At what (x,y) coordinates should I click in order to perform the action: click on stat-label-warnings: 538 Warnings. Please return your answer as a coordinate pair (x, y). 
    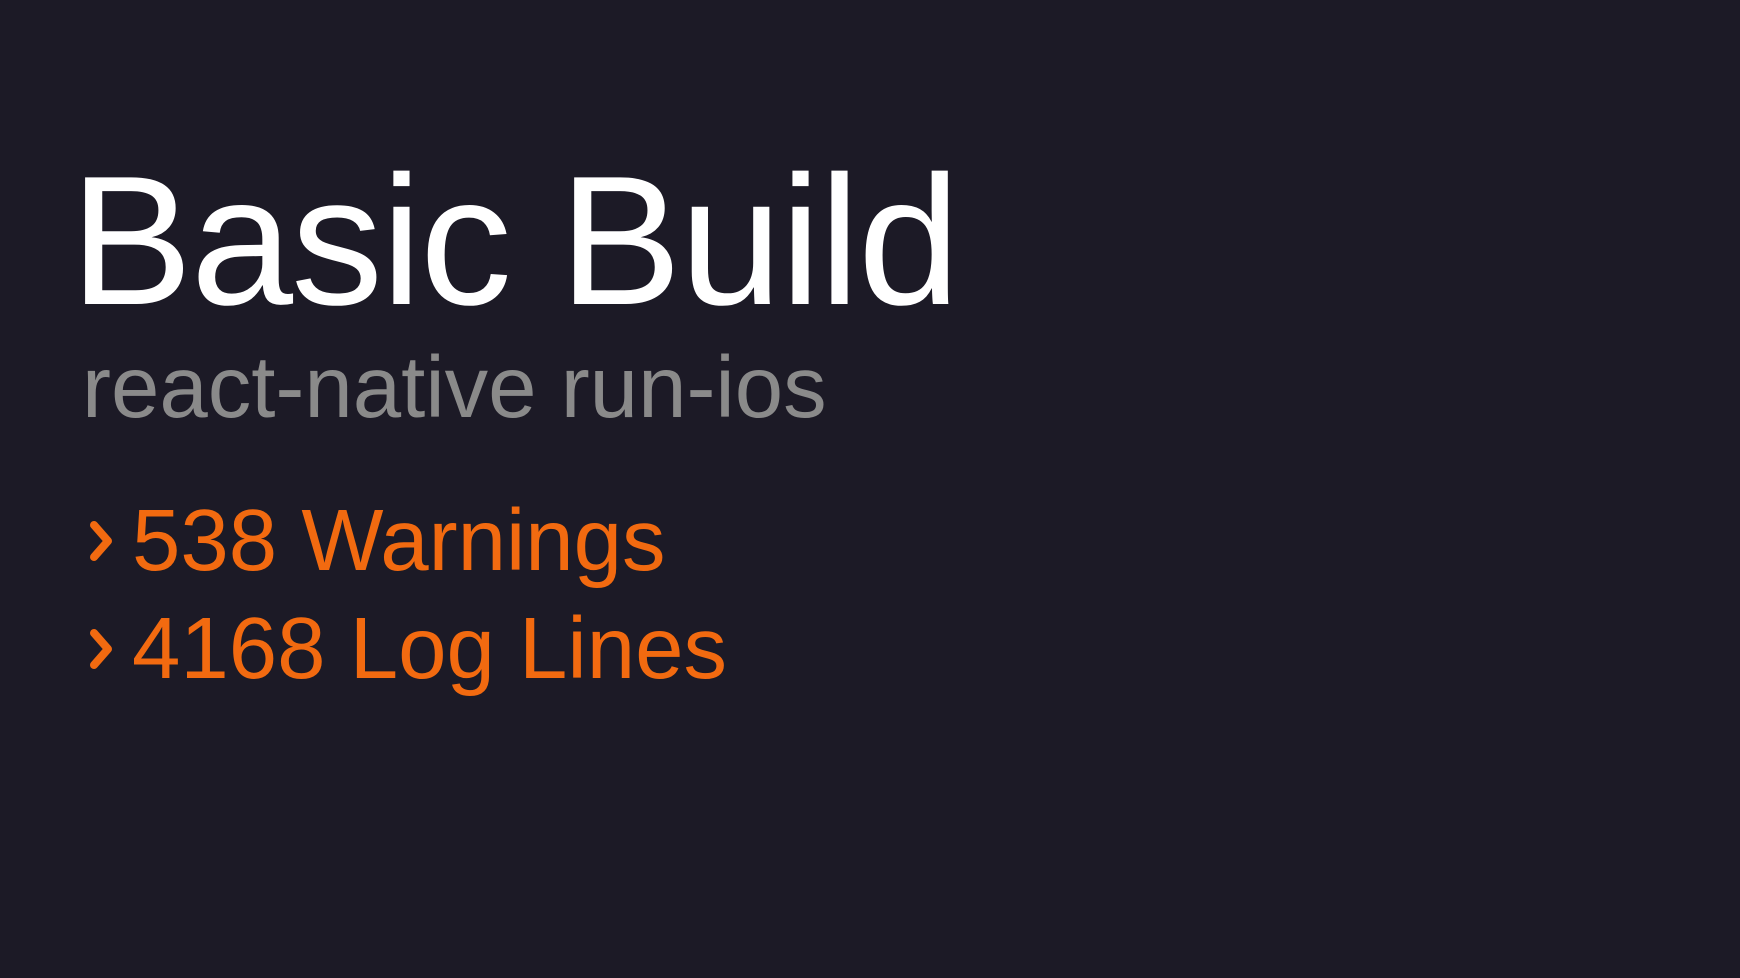
    Looking at the image, I should click on (399, 540).